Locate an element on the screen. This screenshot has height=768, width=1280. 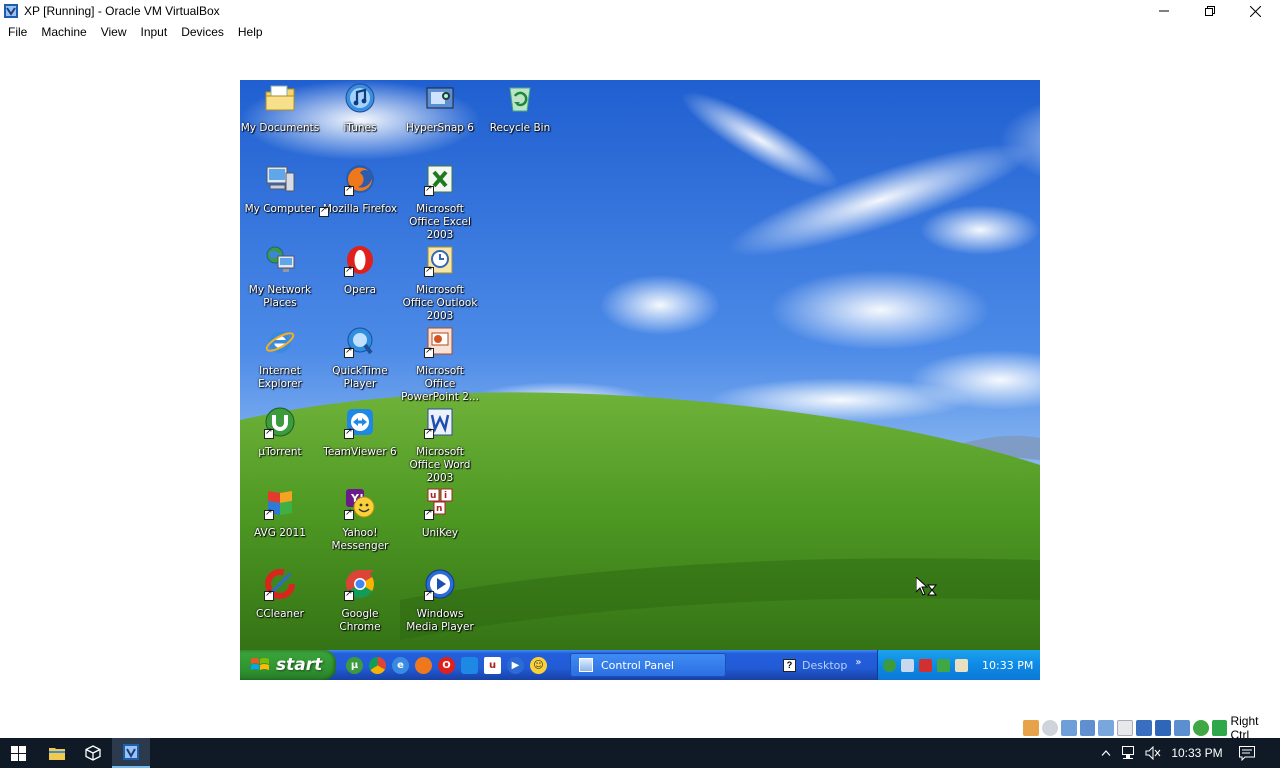
host-app-button is located at coordinates (93, 753).